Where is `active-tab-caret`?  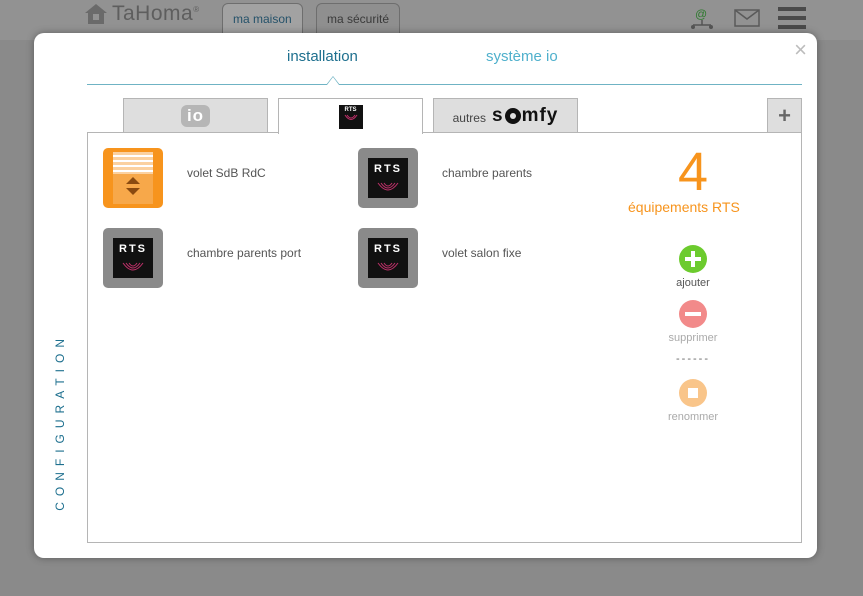
active-tab-caret is located at coordinates (333, 80).